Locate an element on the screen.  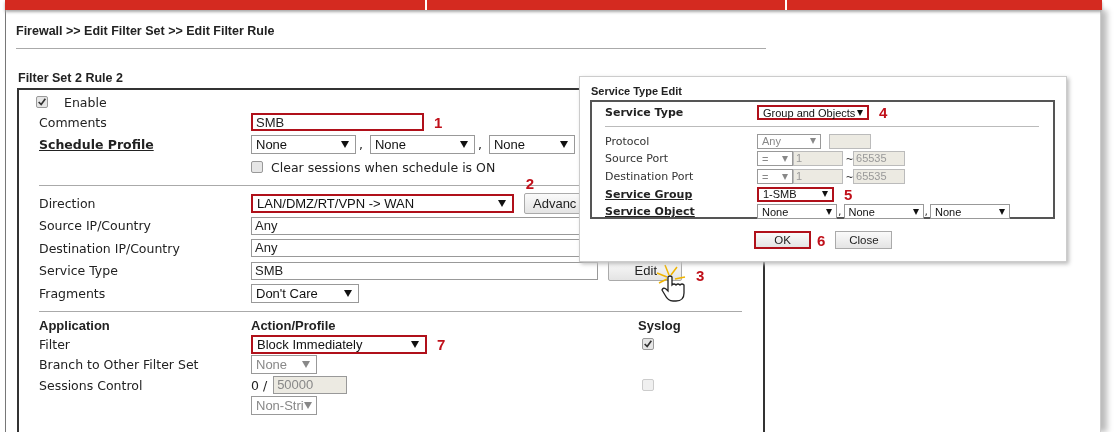
dropdown: Don't Care is located at coordinates (305, 293).